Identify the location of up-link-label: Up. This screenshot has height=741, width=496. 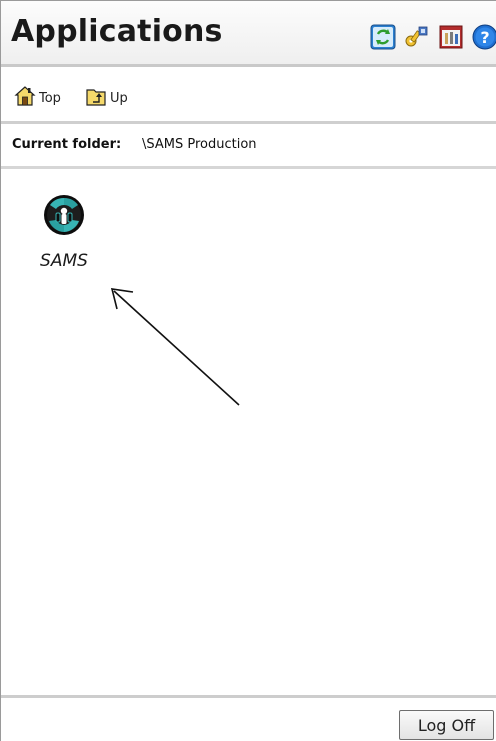
(119, 98).